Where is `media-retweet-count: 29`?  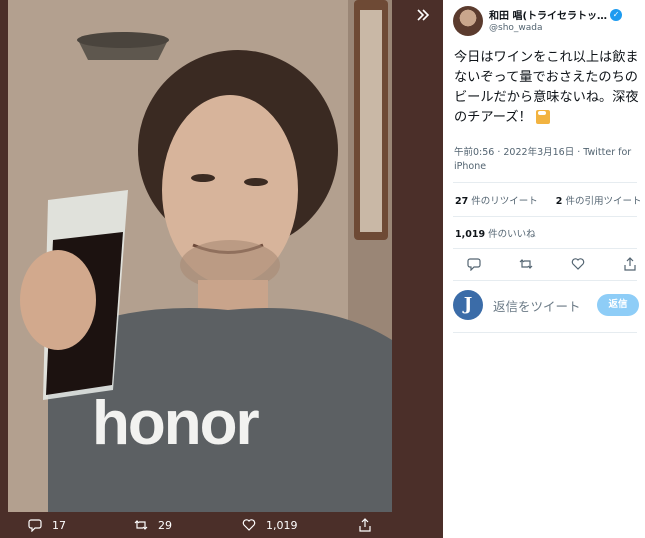 media-retweet-count: 29 is located at coordinates (165, 525).